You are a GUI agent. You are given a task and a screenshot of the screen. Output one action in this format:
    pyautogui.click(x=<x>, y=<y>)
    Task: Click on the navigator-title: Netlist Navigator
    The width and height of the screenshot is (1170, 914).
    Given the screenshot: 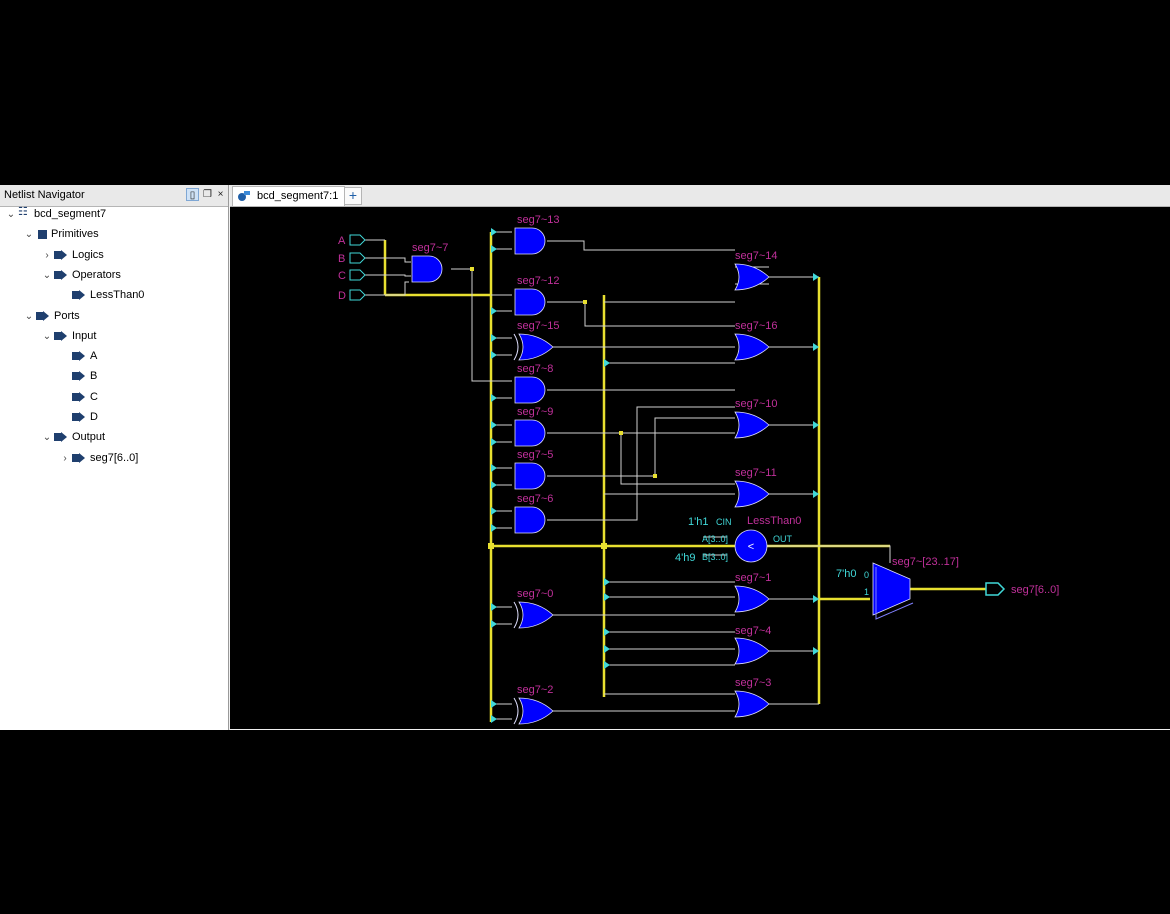 What is the action you would take?
    pyautogui.click(x=44, y=195)
    